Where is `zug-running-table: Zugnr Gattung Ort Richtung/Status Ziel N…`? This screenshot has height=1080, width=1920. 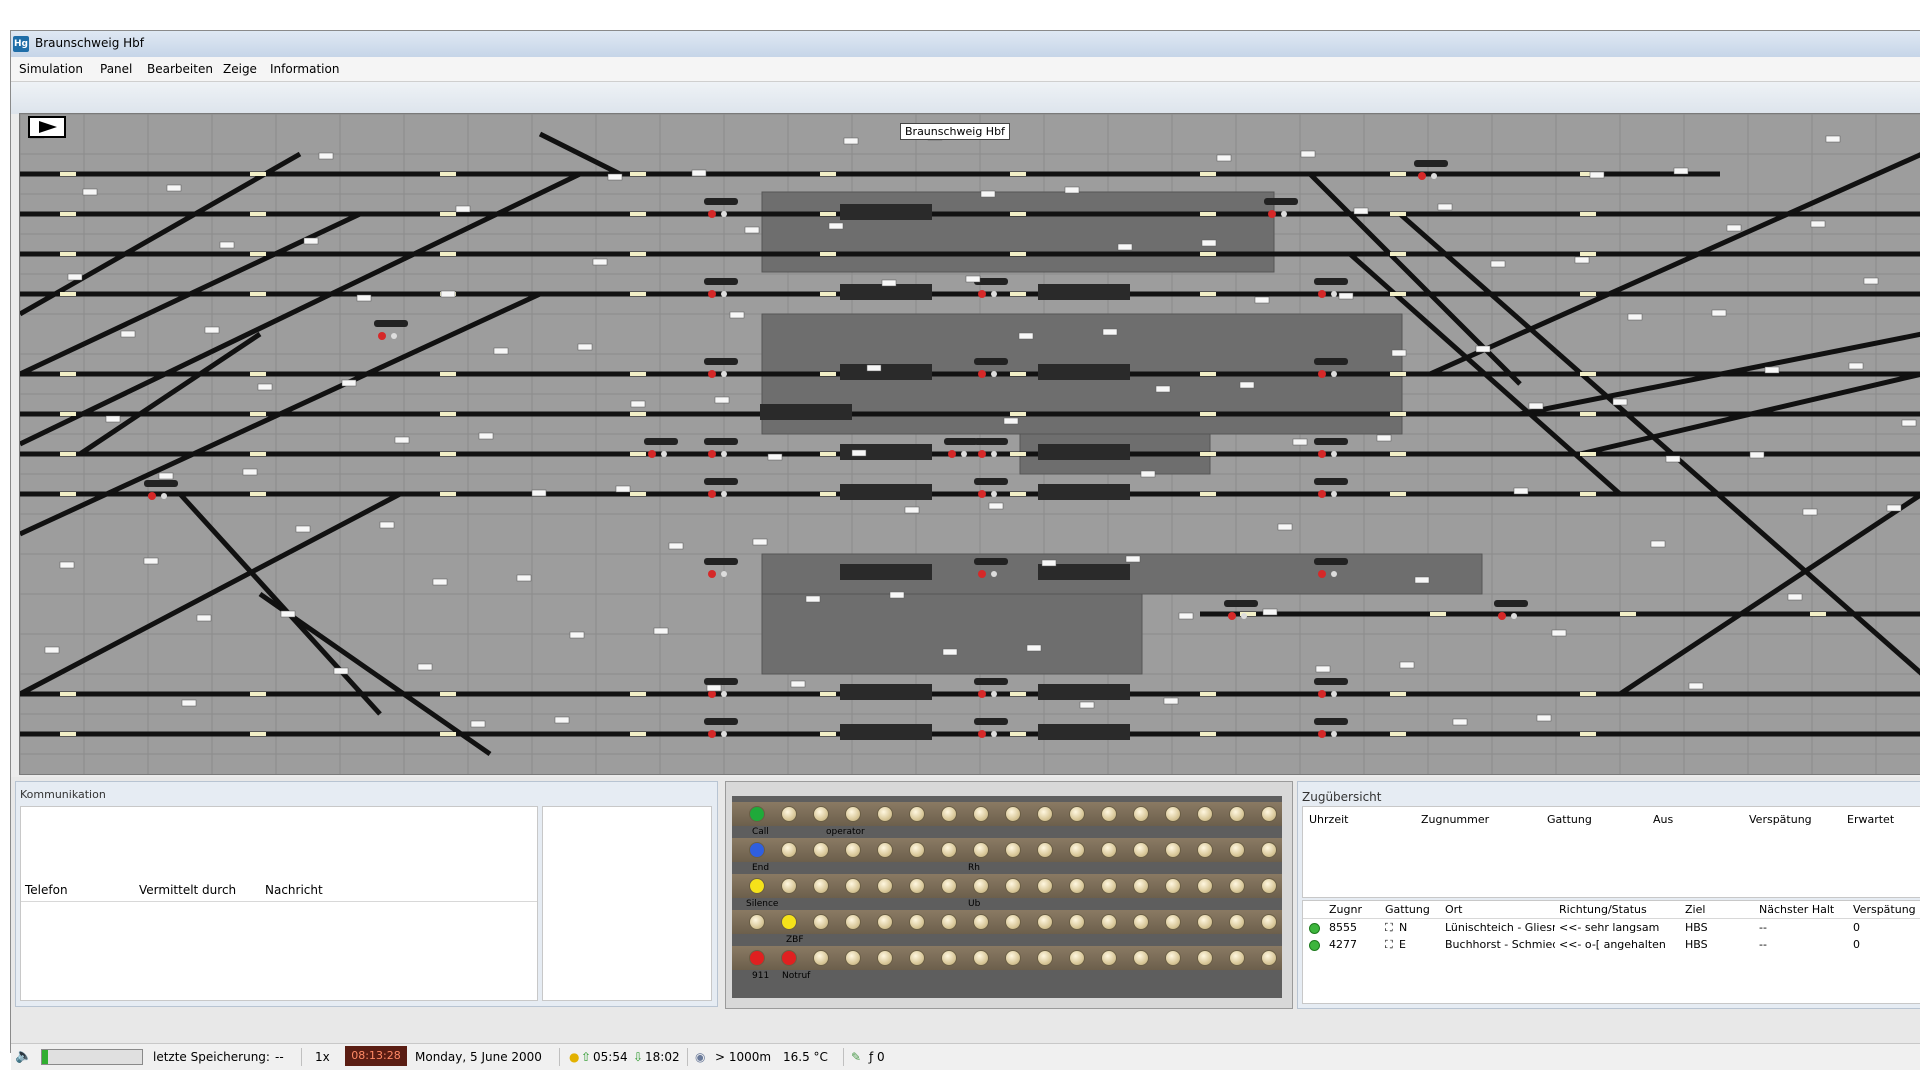 zug-running-table: Zugnr Gattung Ort Richtung/Status Ziel N… is located at coordinates (1611, 952).